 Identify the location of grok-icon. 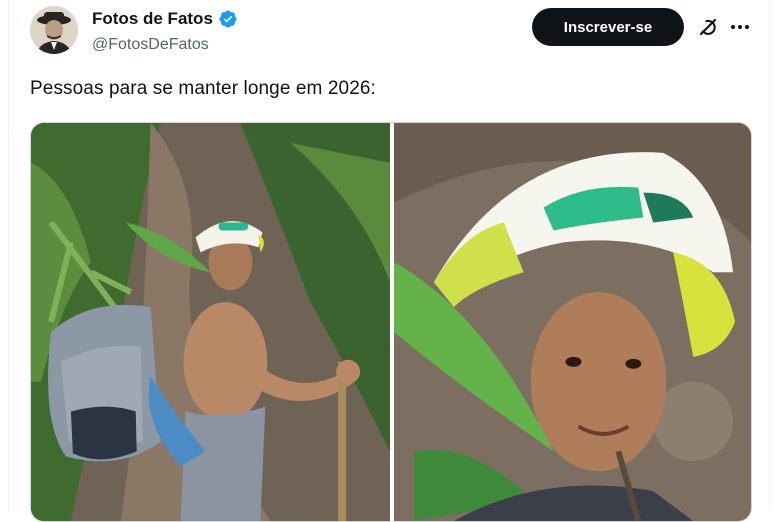
(708, 27).